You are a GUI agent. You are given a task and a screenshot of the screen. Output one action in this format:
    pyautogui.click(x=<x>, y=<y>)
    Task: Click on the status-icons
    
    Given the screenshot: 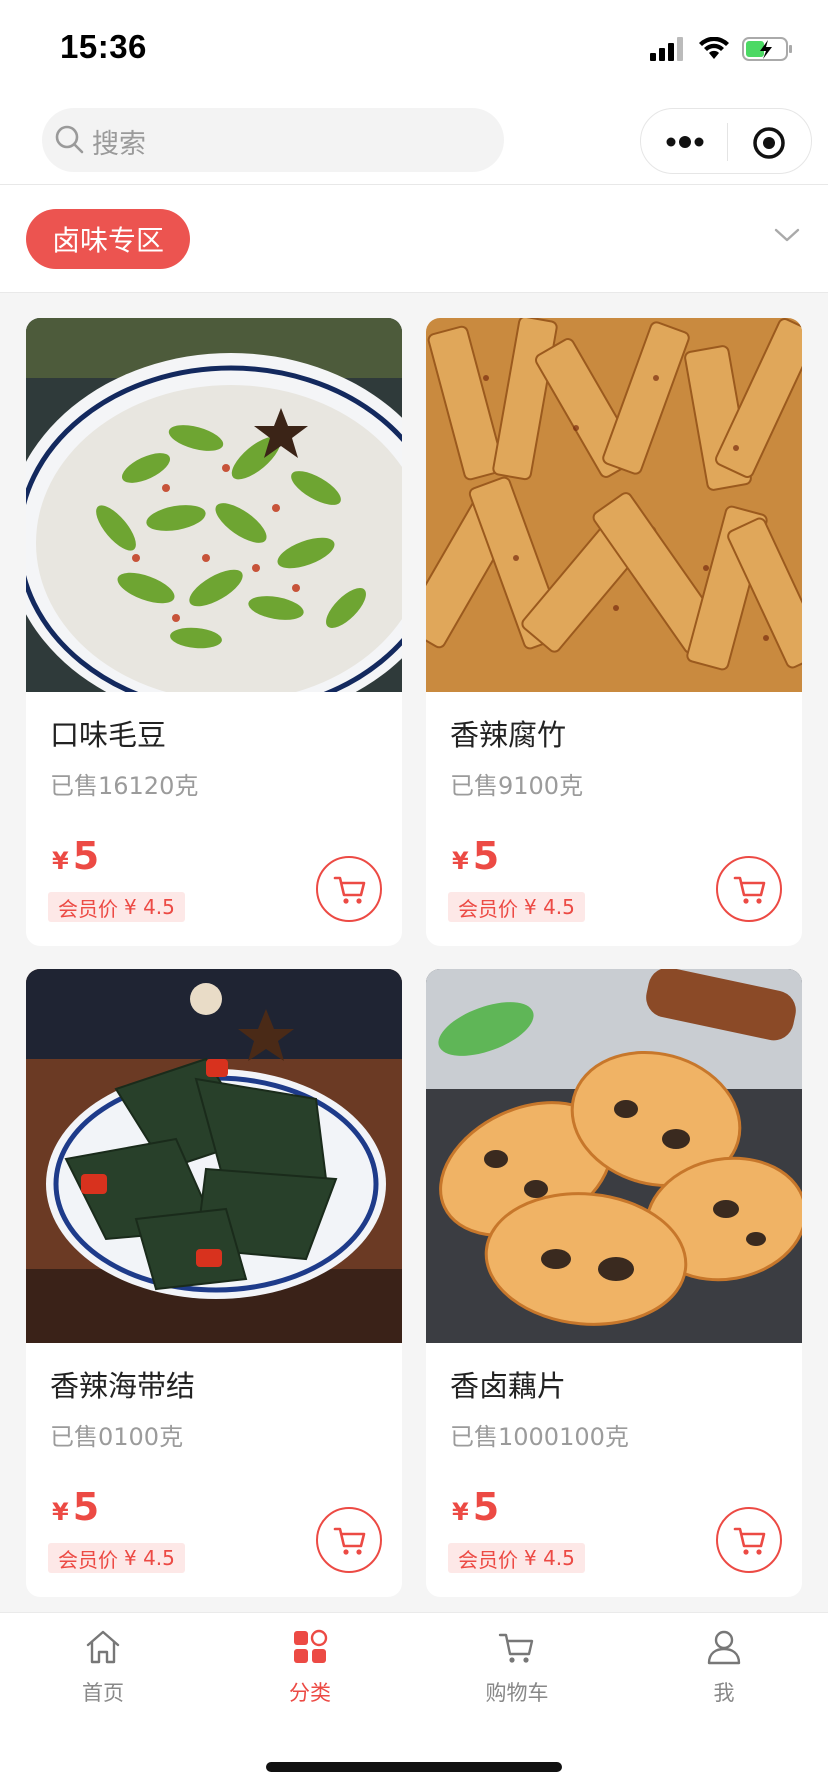 What is the action you would take?
    pyautogui.click(x=722, y=49)
    